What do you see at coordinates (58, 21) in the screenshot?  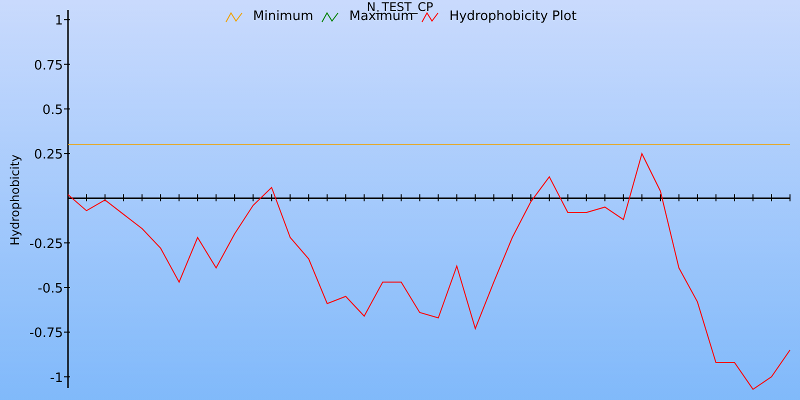 I see `y-tick-label: 1` at bounding box center [58, 21].